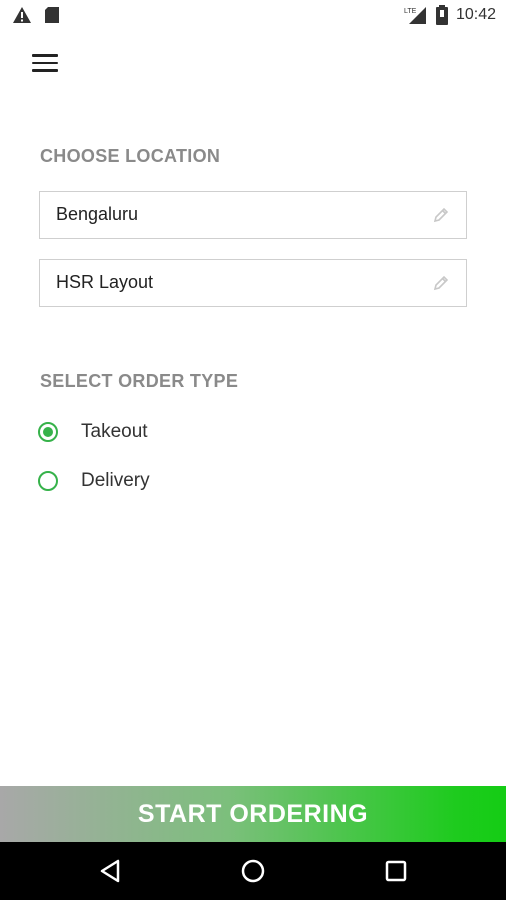 This screenshot has height=900, width=506. Describe the element at coordinates (396, 871) in the screenshot. I see `recents-icon` at that location.